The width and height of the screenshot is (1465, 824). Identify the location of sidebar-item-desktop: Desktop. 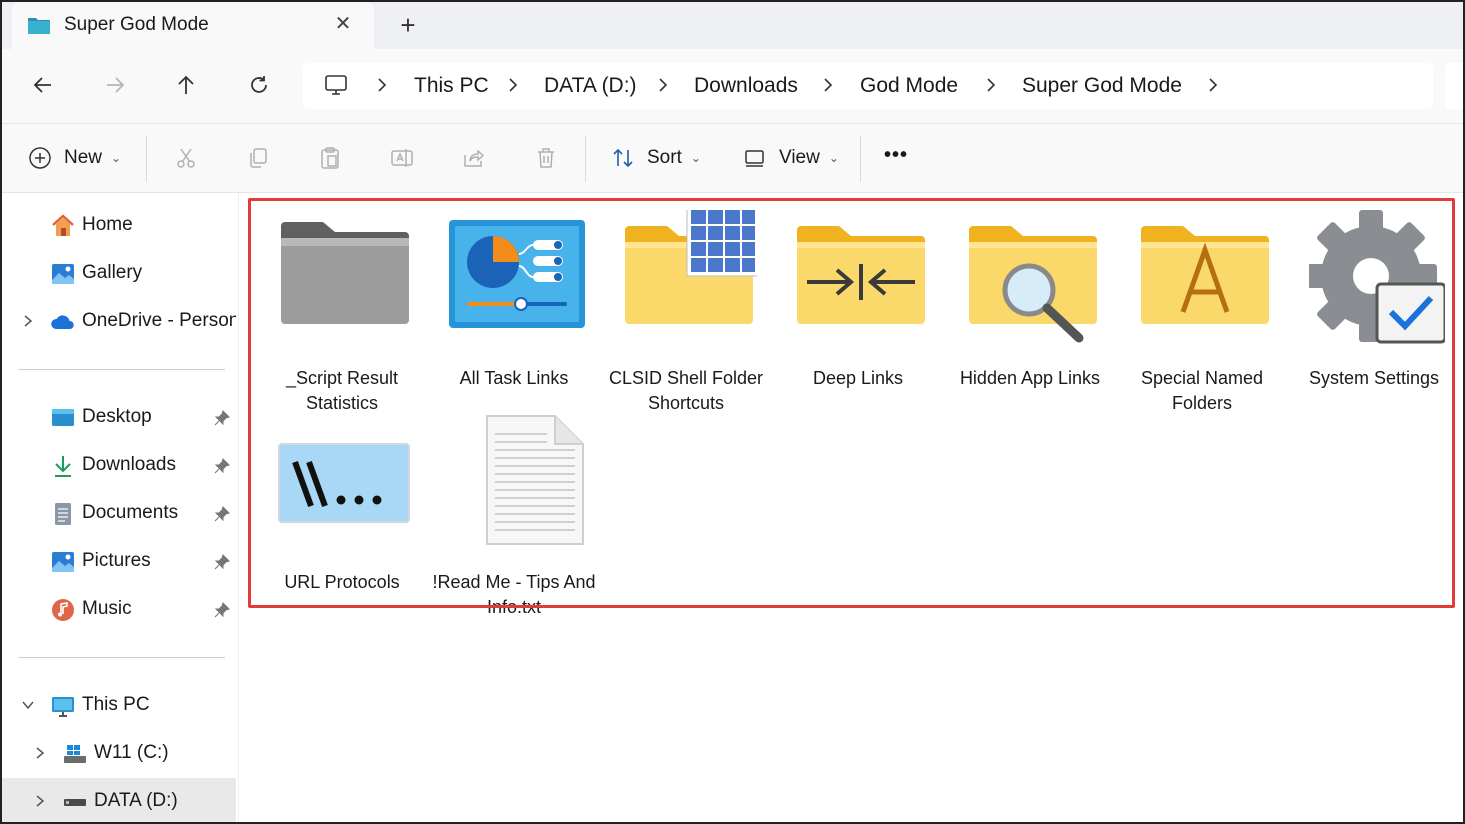
(119, 418).